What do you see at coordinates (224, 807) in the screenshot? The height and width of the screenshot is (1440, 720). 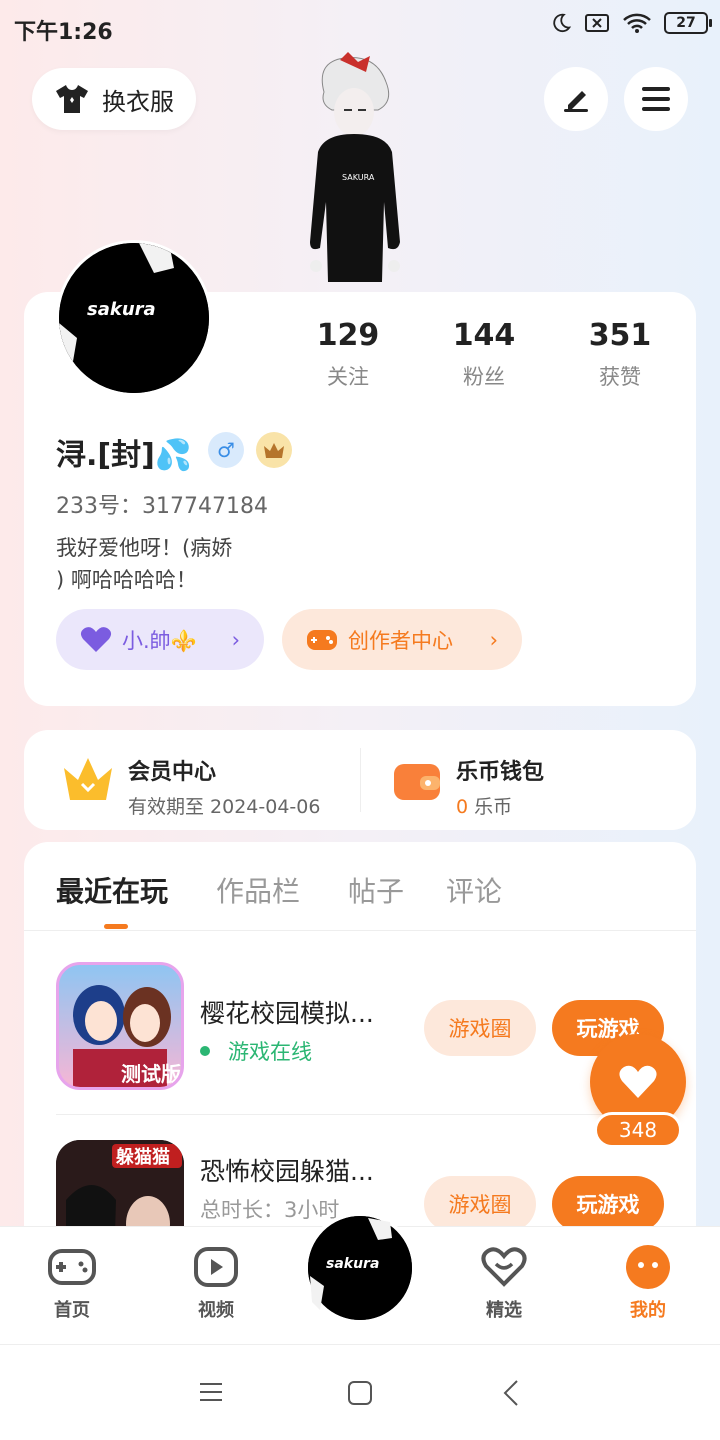 I see `vip-expiry: 有效期至 2024-04-06` at bounding box center [224, 807].